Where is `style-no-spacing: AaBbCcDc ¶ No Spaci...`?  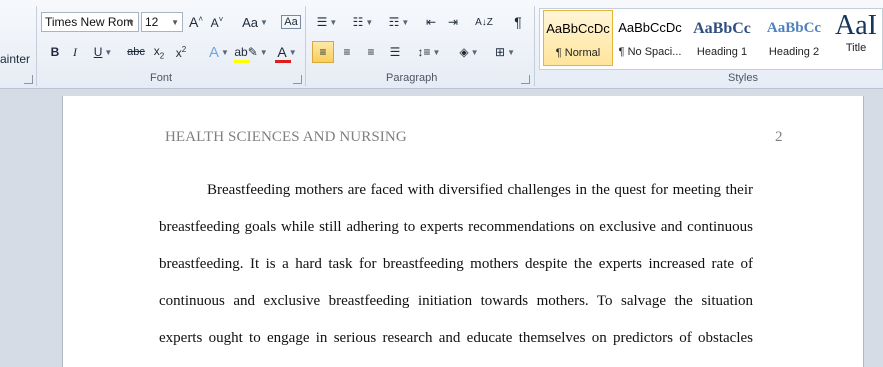 style-no-spacing: AaBbCcDc ¶ No Spaci... is located at coordinates (650, 38).